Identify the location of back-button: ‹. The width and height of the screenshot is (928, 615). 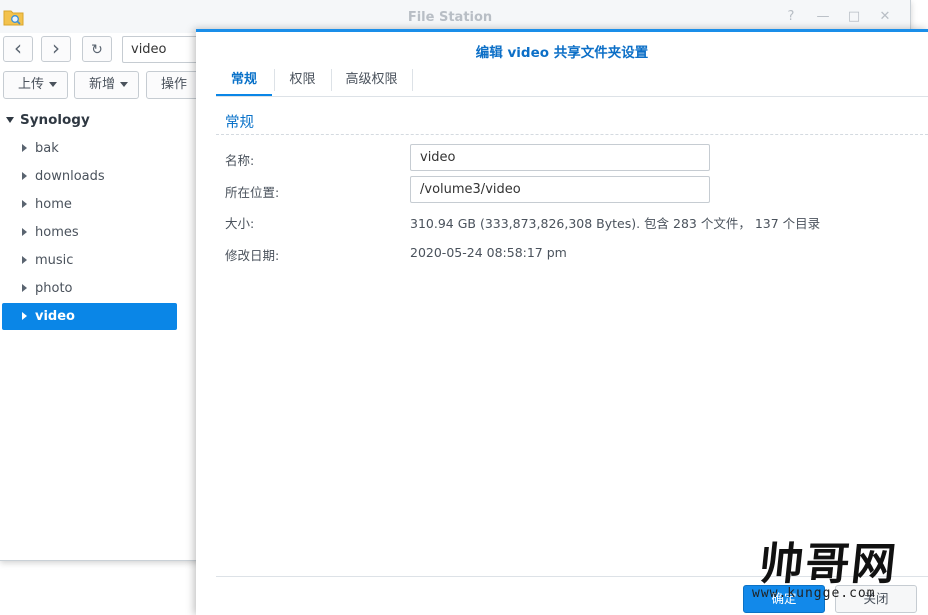
(18, 49).